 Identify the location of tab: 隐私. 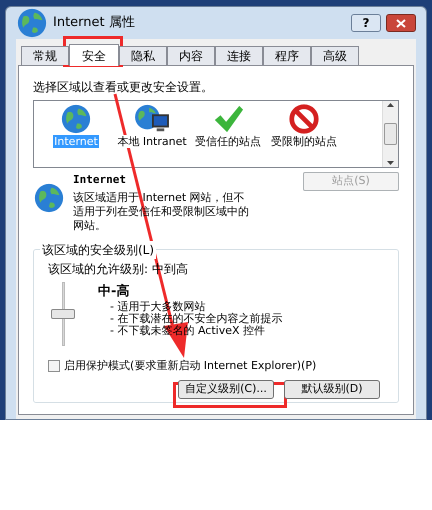
(143, 55).